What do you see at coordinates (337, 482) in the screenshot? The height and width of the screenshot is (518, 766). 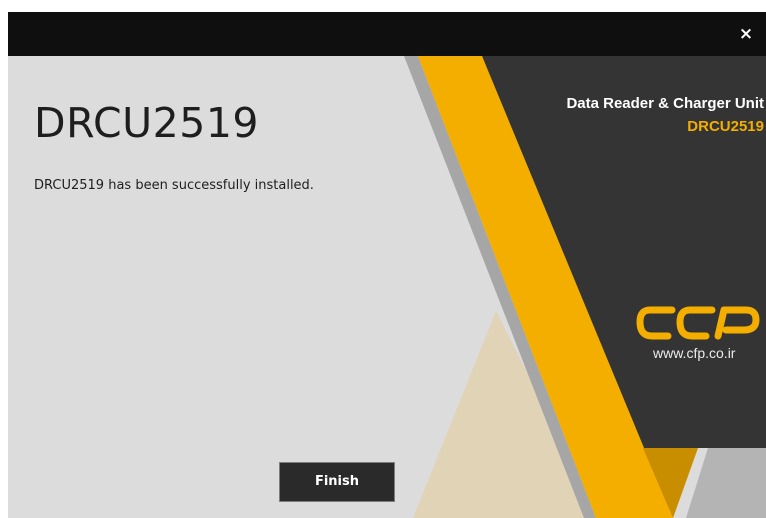 I see `finish-button: Finish` at bounding box center [337, 482].